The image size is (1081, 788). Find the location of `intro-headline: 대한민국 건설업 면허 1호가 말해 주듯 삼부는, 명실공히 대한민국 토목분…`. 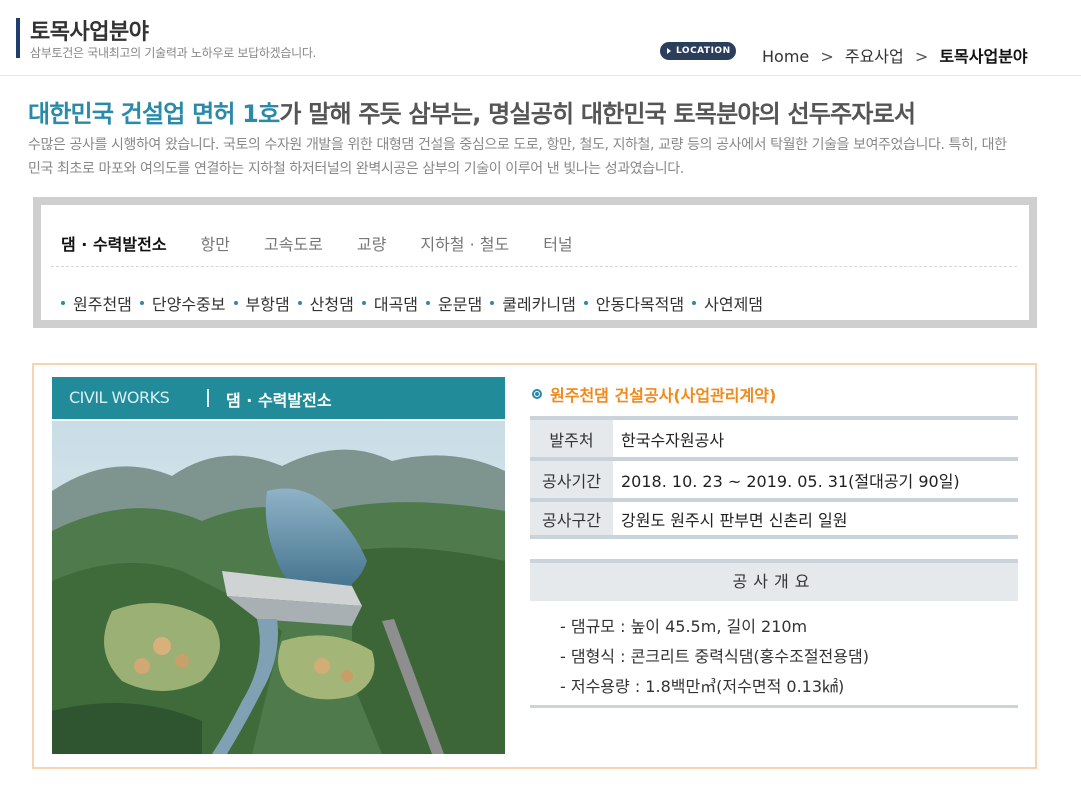

intro-headline: 대한민국 건설업 면허 1호가 말해 주듯 삼부는, 명실공히 대한민국 토목분… is located at coordinates (472, 111).